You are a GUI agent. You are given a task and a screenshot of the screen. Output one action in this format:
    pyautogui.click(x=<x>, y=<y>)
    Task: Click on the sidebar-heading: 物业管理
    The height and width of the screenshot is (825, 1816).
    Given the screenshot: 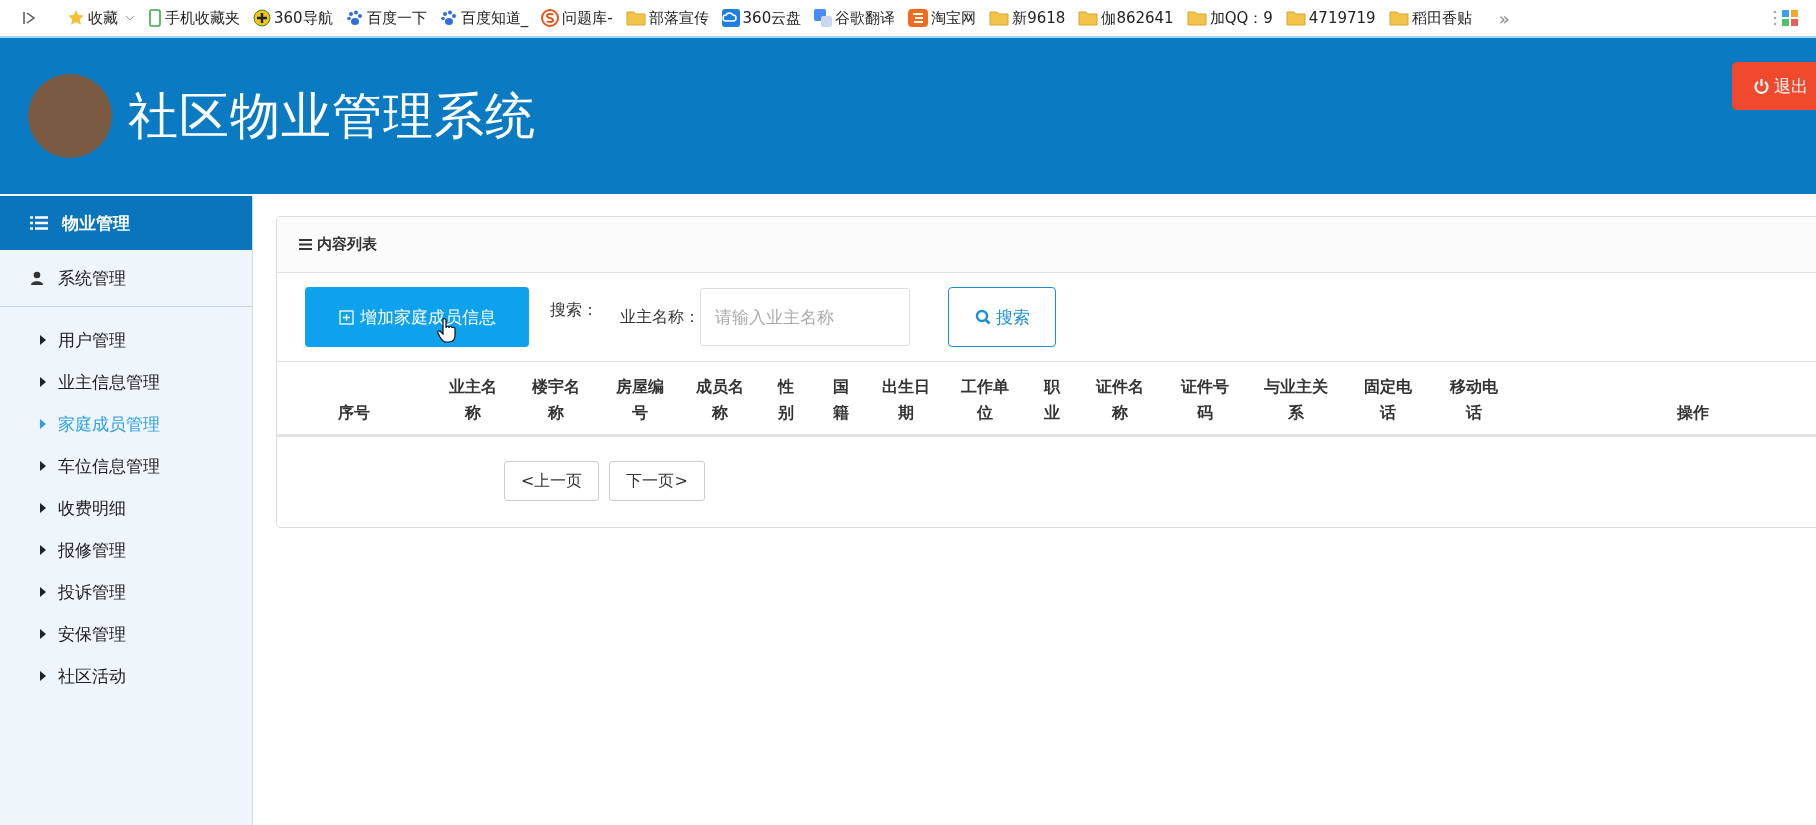 What is the action you would take?
    pyautogui.click(x=126, y=223)
    